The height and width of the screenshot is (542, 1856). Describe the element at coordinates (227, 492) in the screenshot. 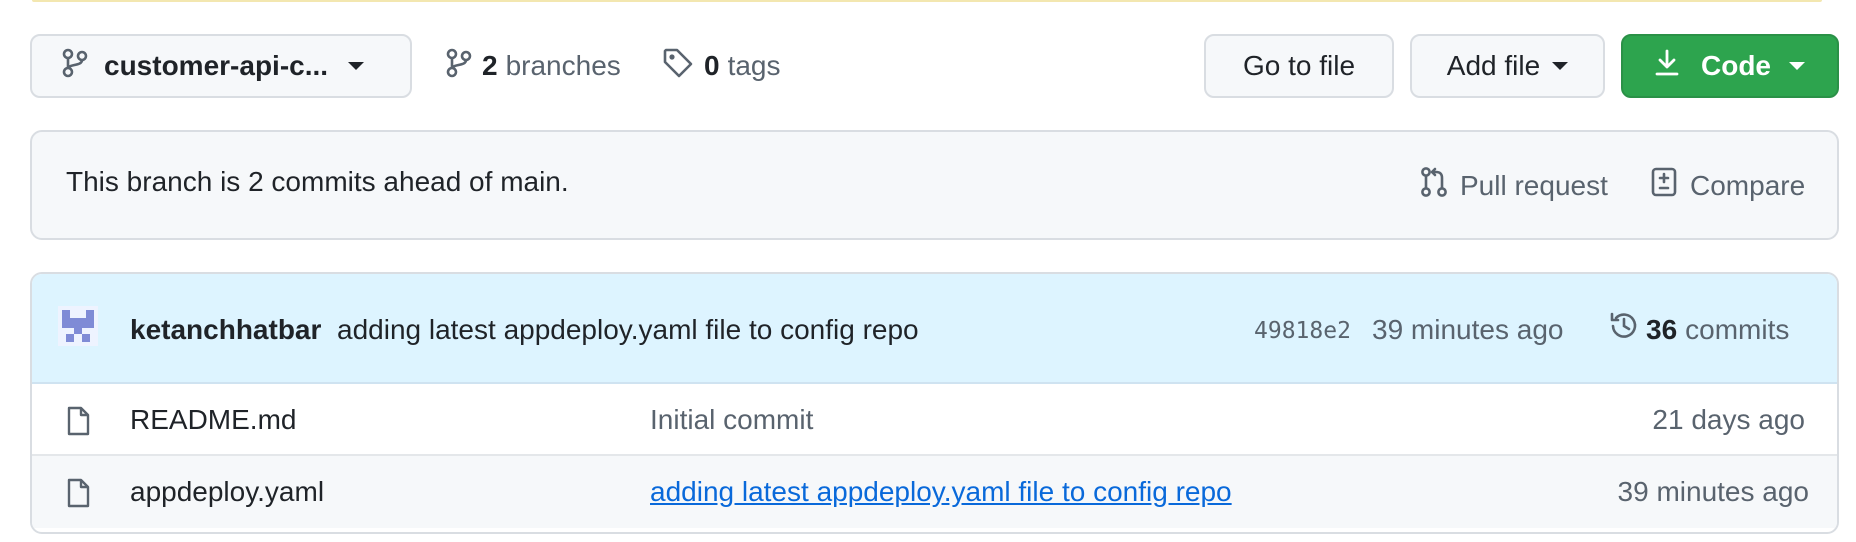

I see `file-name: appdeploy.yaml` at that location.